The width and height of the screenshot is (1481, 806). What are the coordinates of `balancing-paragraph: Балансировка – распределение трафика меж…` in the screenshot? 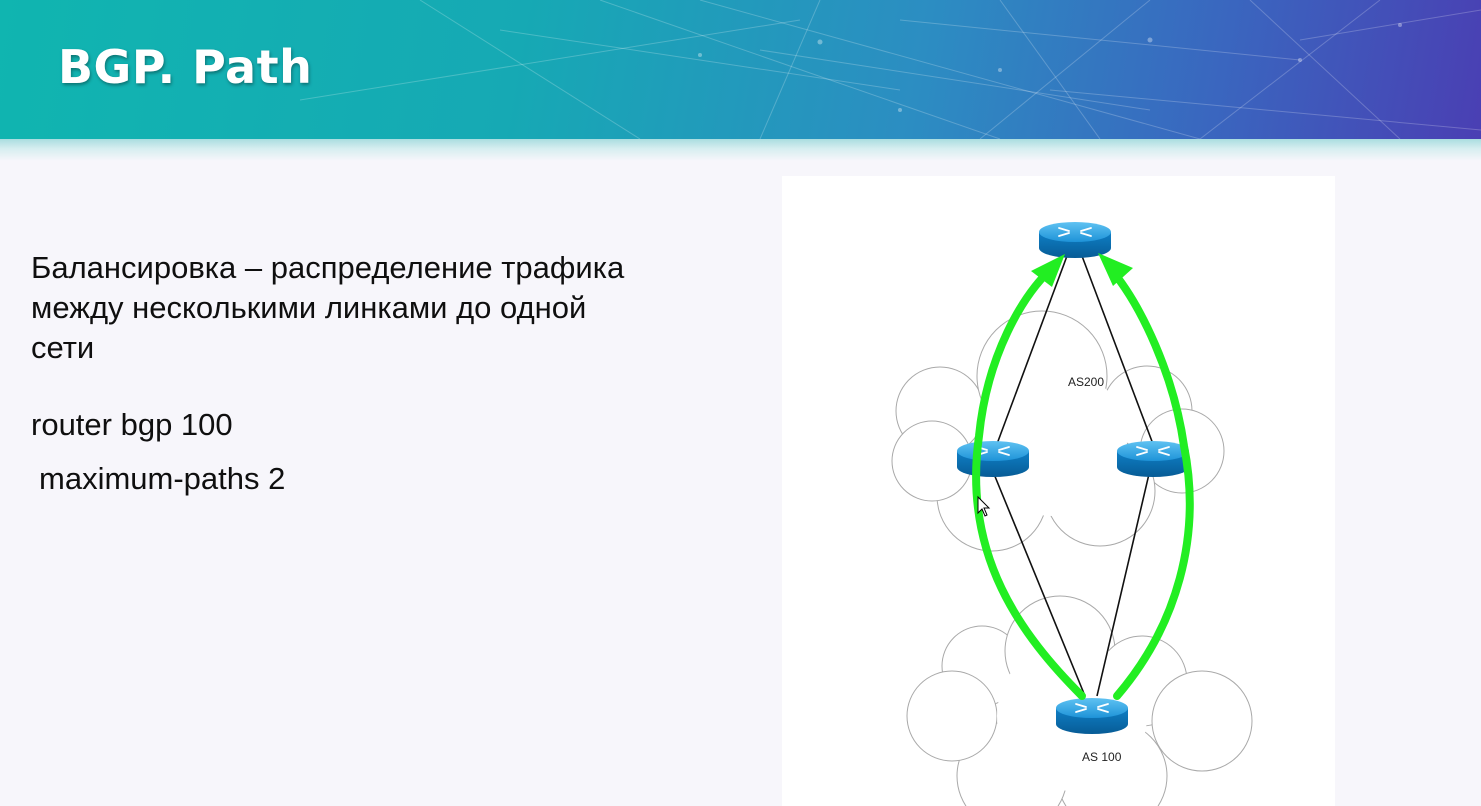 It's located at (391, 308).